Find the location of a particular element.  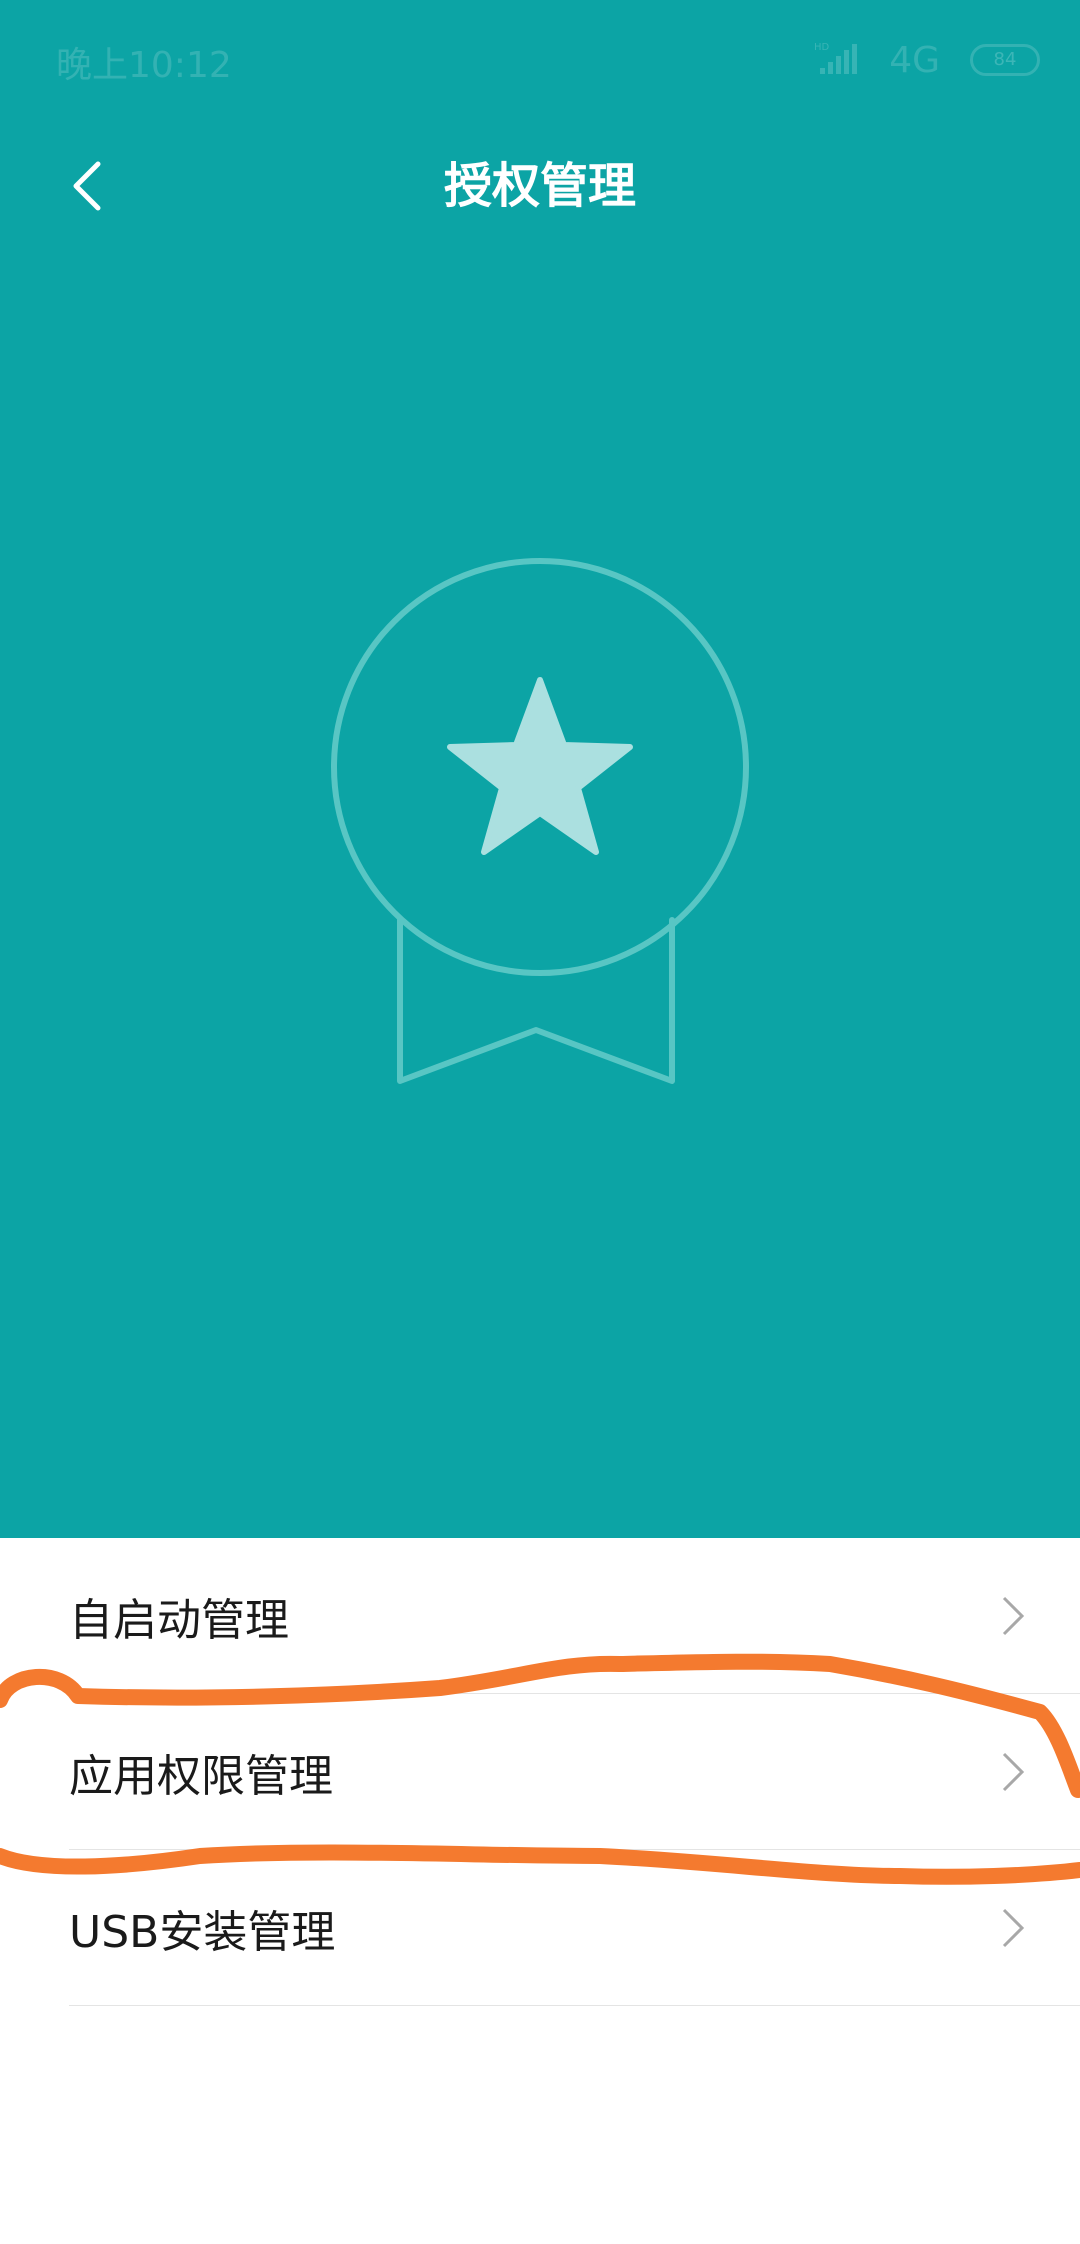

menu-item-usb-install: USB安装管理 is located at coordinates (574, 1928).